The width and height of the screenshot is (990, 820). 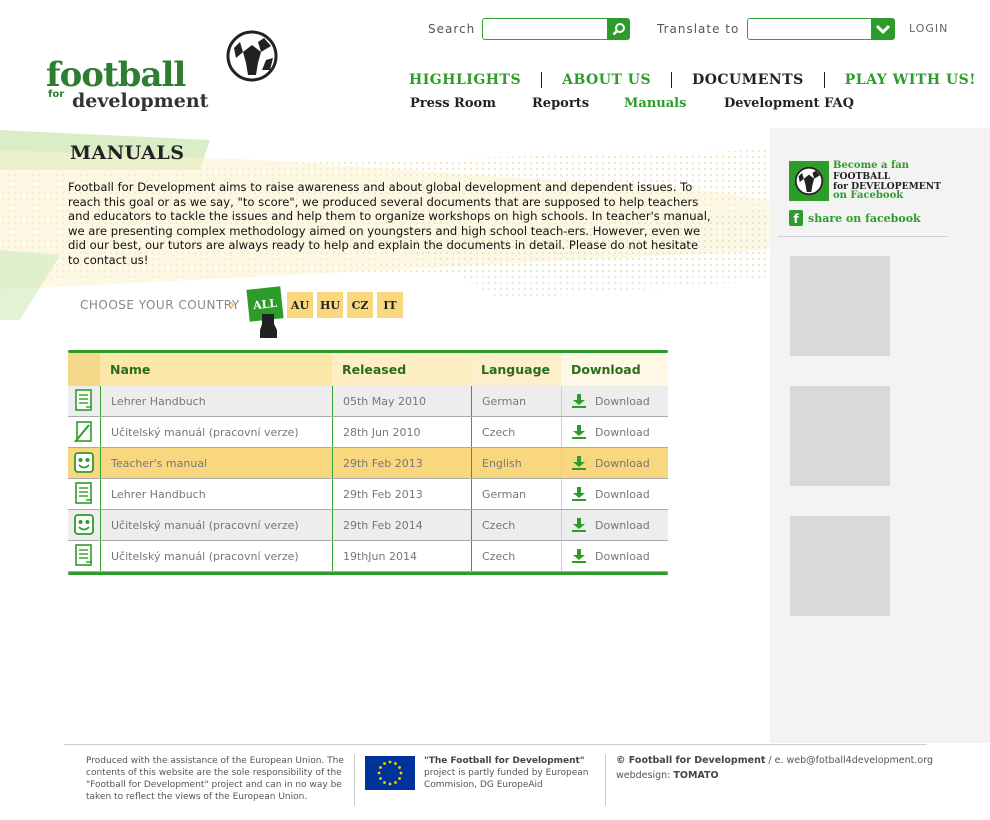 What do you see at coordinates (748, 80) in the screenshot?
I see `nav-documents: DOCUMENTS` at bounding box center [748, 80].